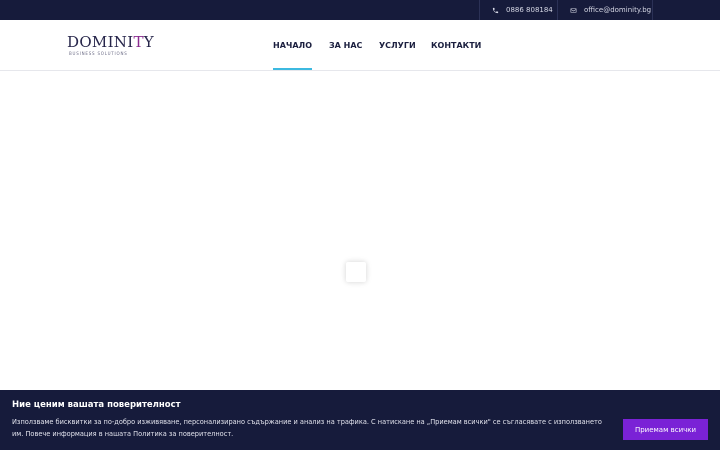  What do you see at coordinates (360, 10) in the screenshot?
I see `top-contact-bar: 0886 808184 office@dominity.bg` at bounding box center [360, 10].